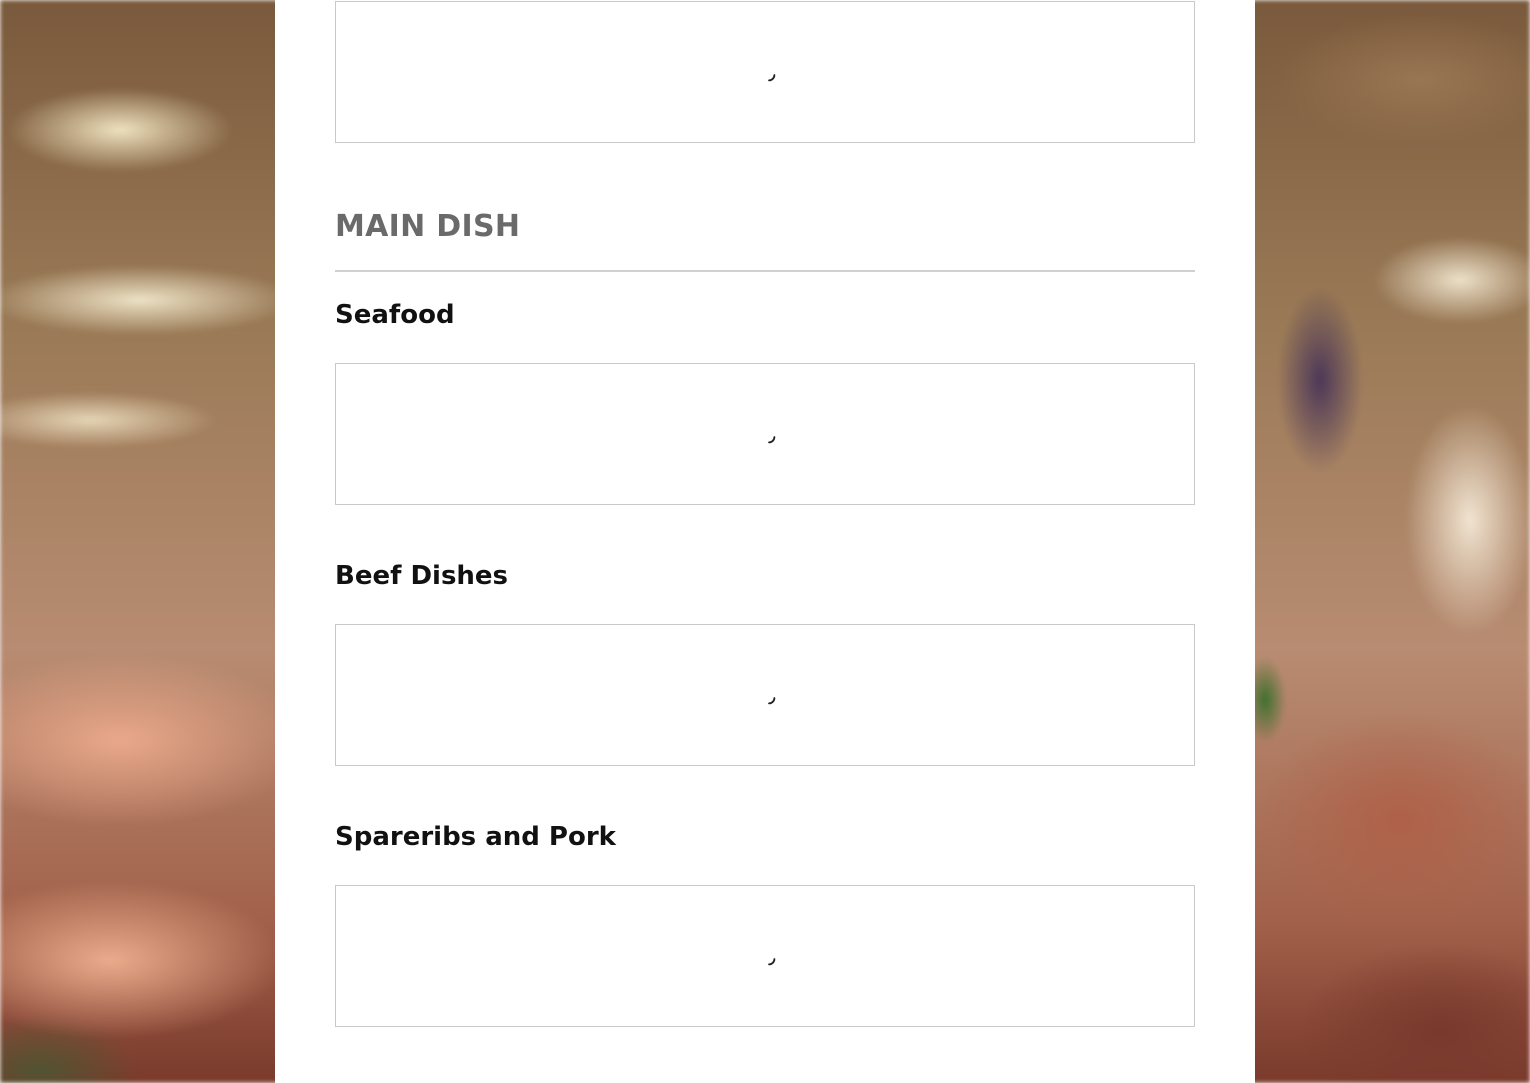 The height and width of the screenshot is (1083, 1530). What do you see at coordinates (475, 837) in the screenshot?
I see `category-title-spareribs-and-pork: Spareribs and Pork` at bounding box center [475, 837].